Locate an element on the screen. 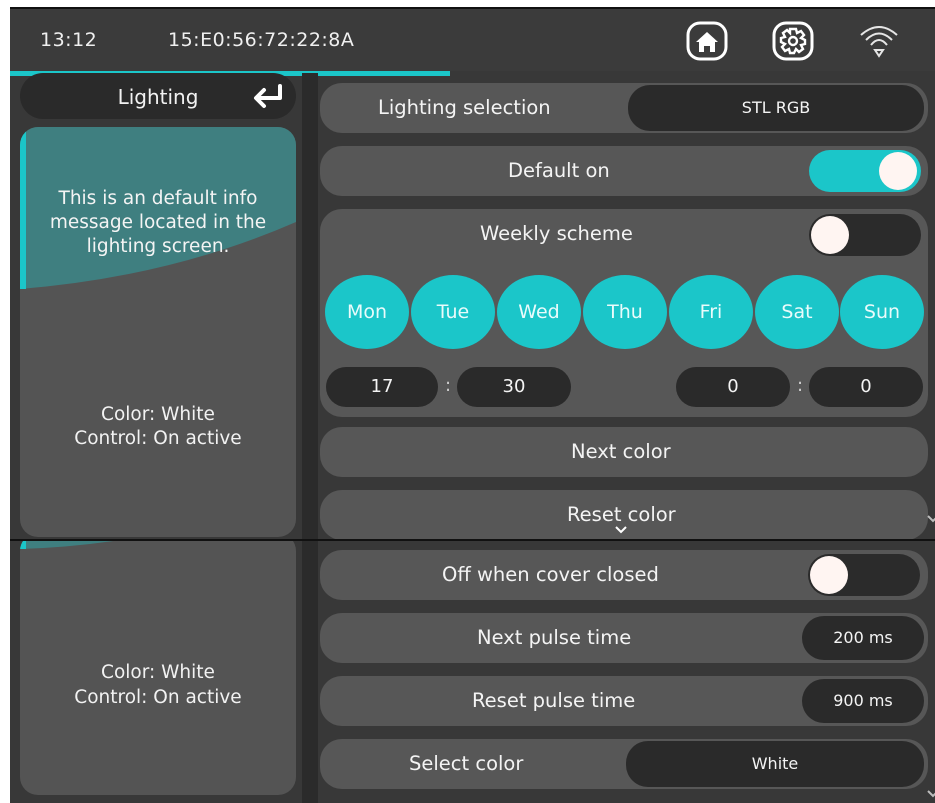 The width and height of the screenshot is (935, 803). select-color-dropdown: White is located at coordinates (775, 764).